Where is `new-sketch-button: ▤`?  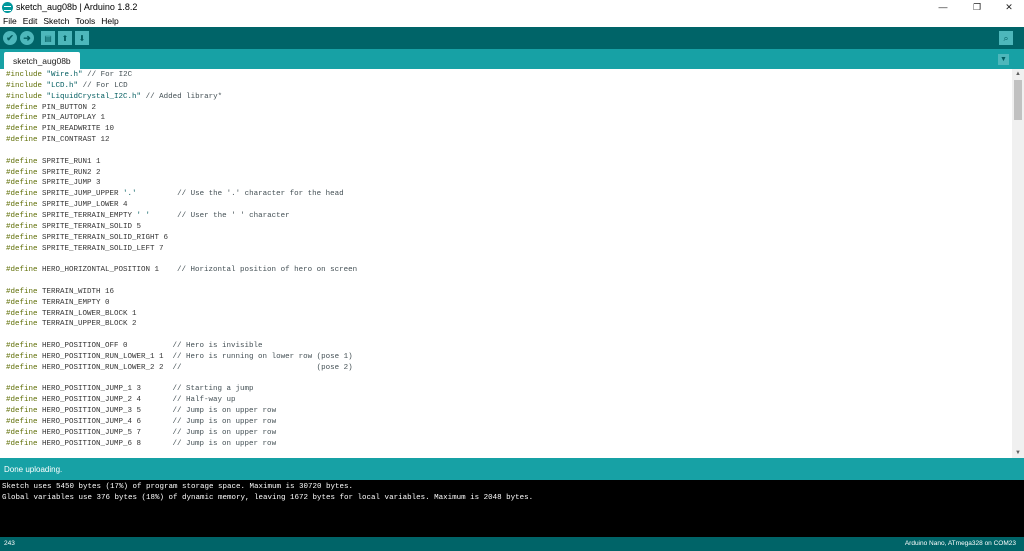 new-sketch-button: ▤ is located at coordinates (48, 38).